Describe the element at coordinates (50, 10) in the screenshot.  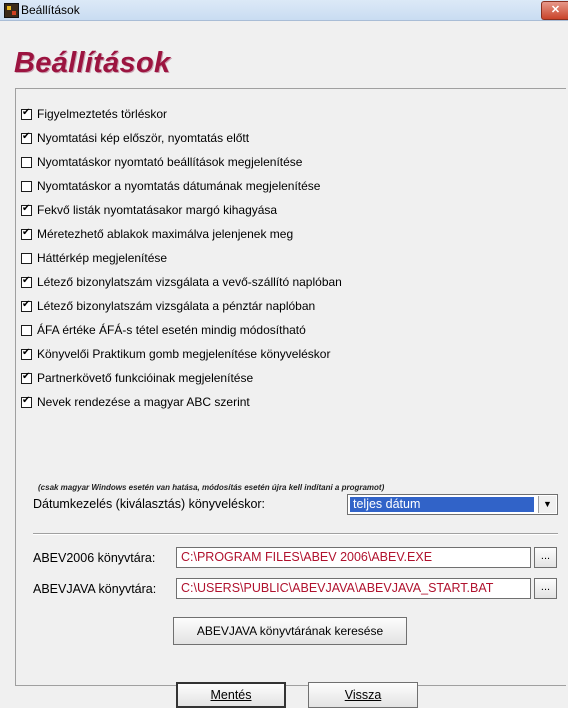
I see `window-title: Beállítások` at that location.